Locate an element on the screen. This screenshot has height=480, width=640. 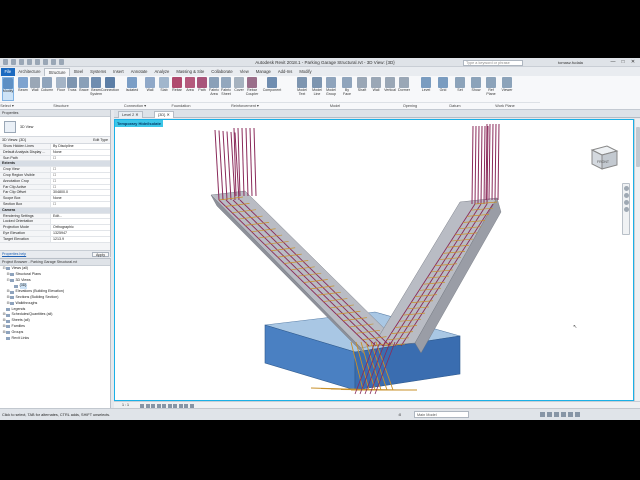
steering-wheel-icon is located at coordinates (626, 188).